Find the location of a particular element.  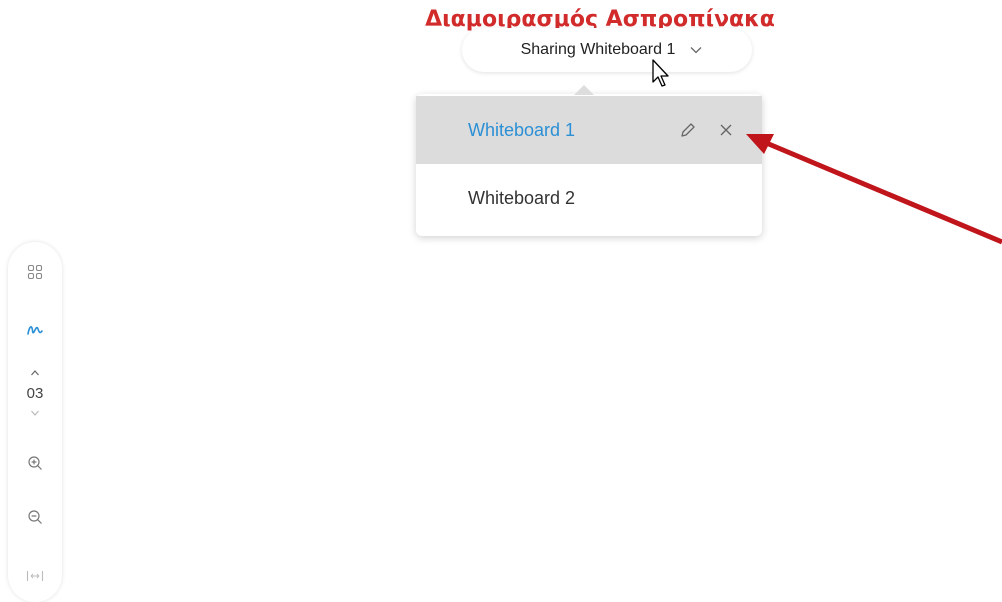

chevron-up-icon is located at coordinates (35, 373).